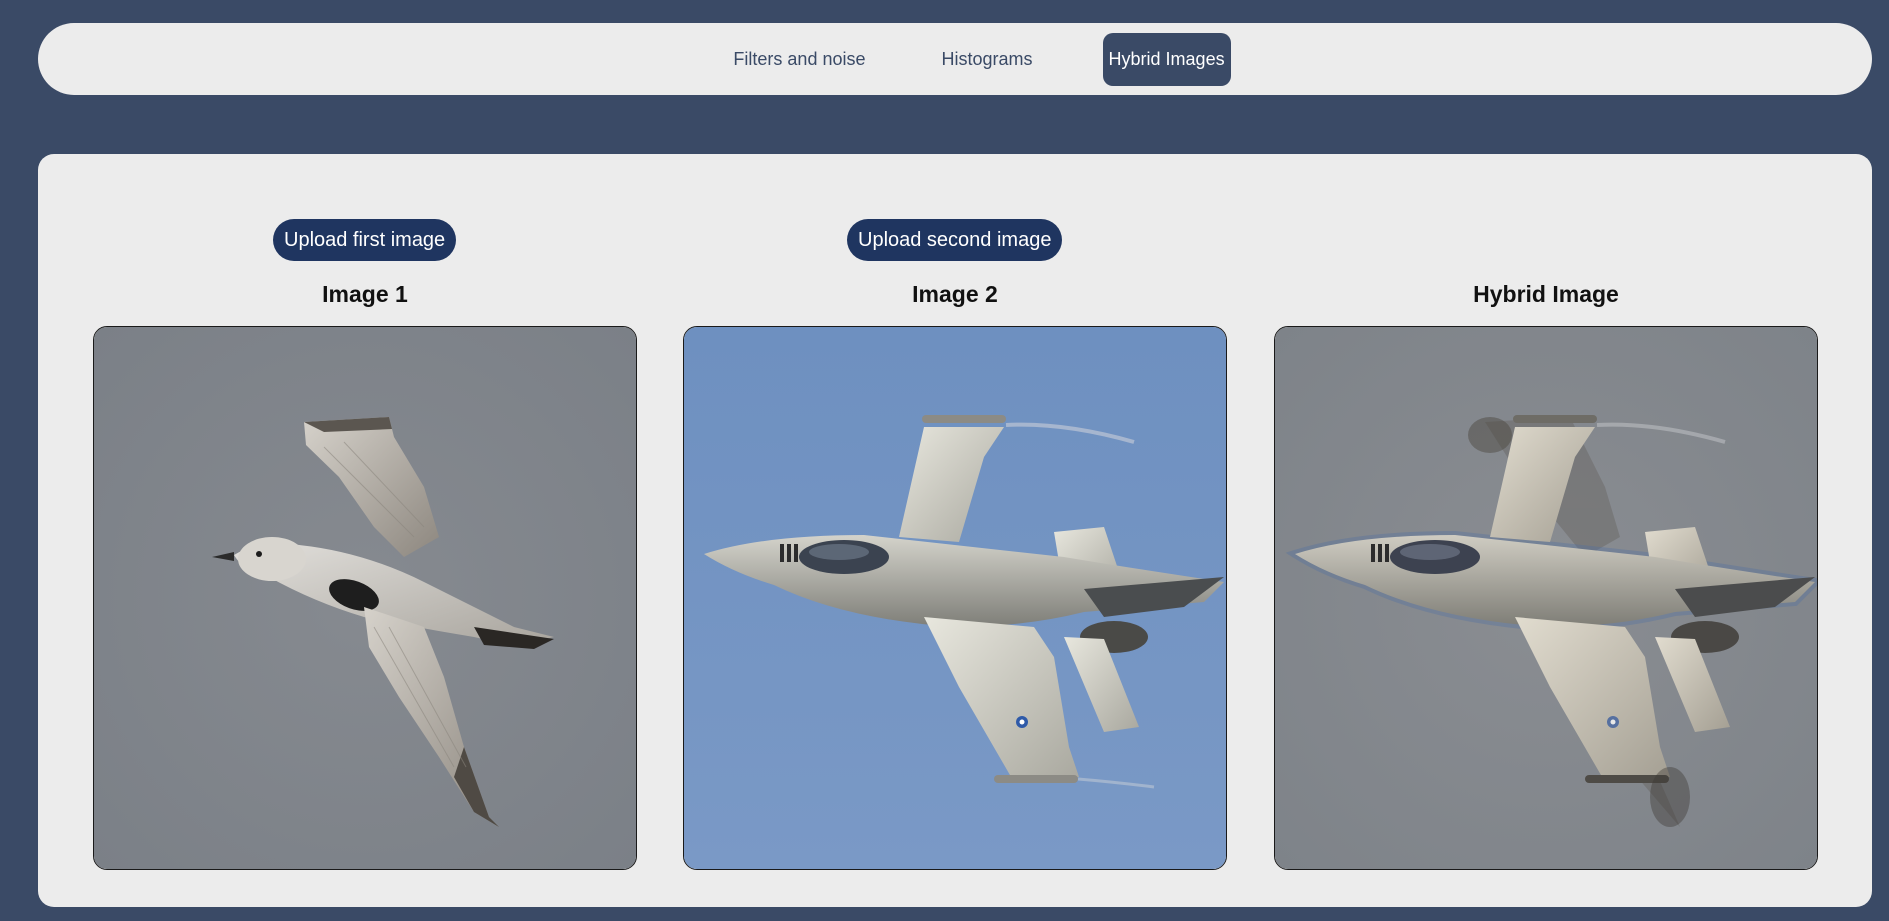 The image size is (1889, 921). Describe the element at coordinates (955, 240) in the screenshot. I see `upload-second-image-button: Upload second image` at that location.